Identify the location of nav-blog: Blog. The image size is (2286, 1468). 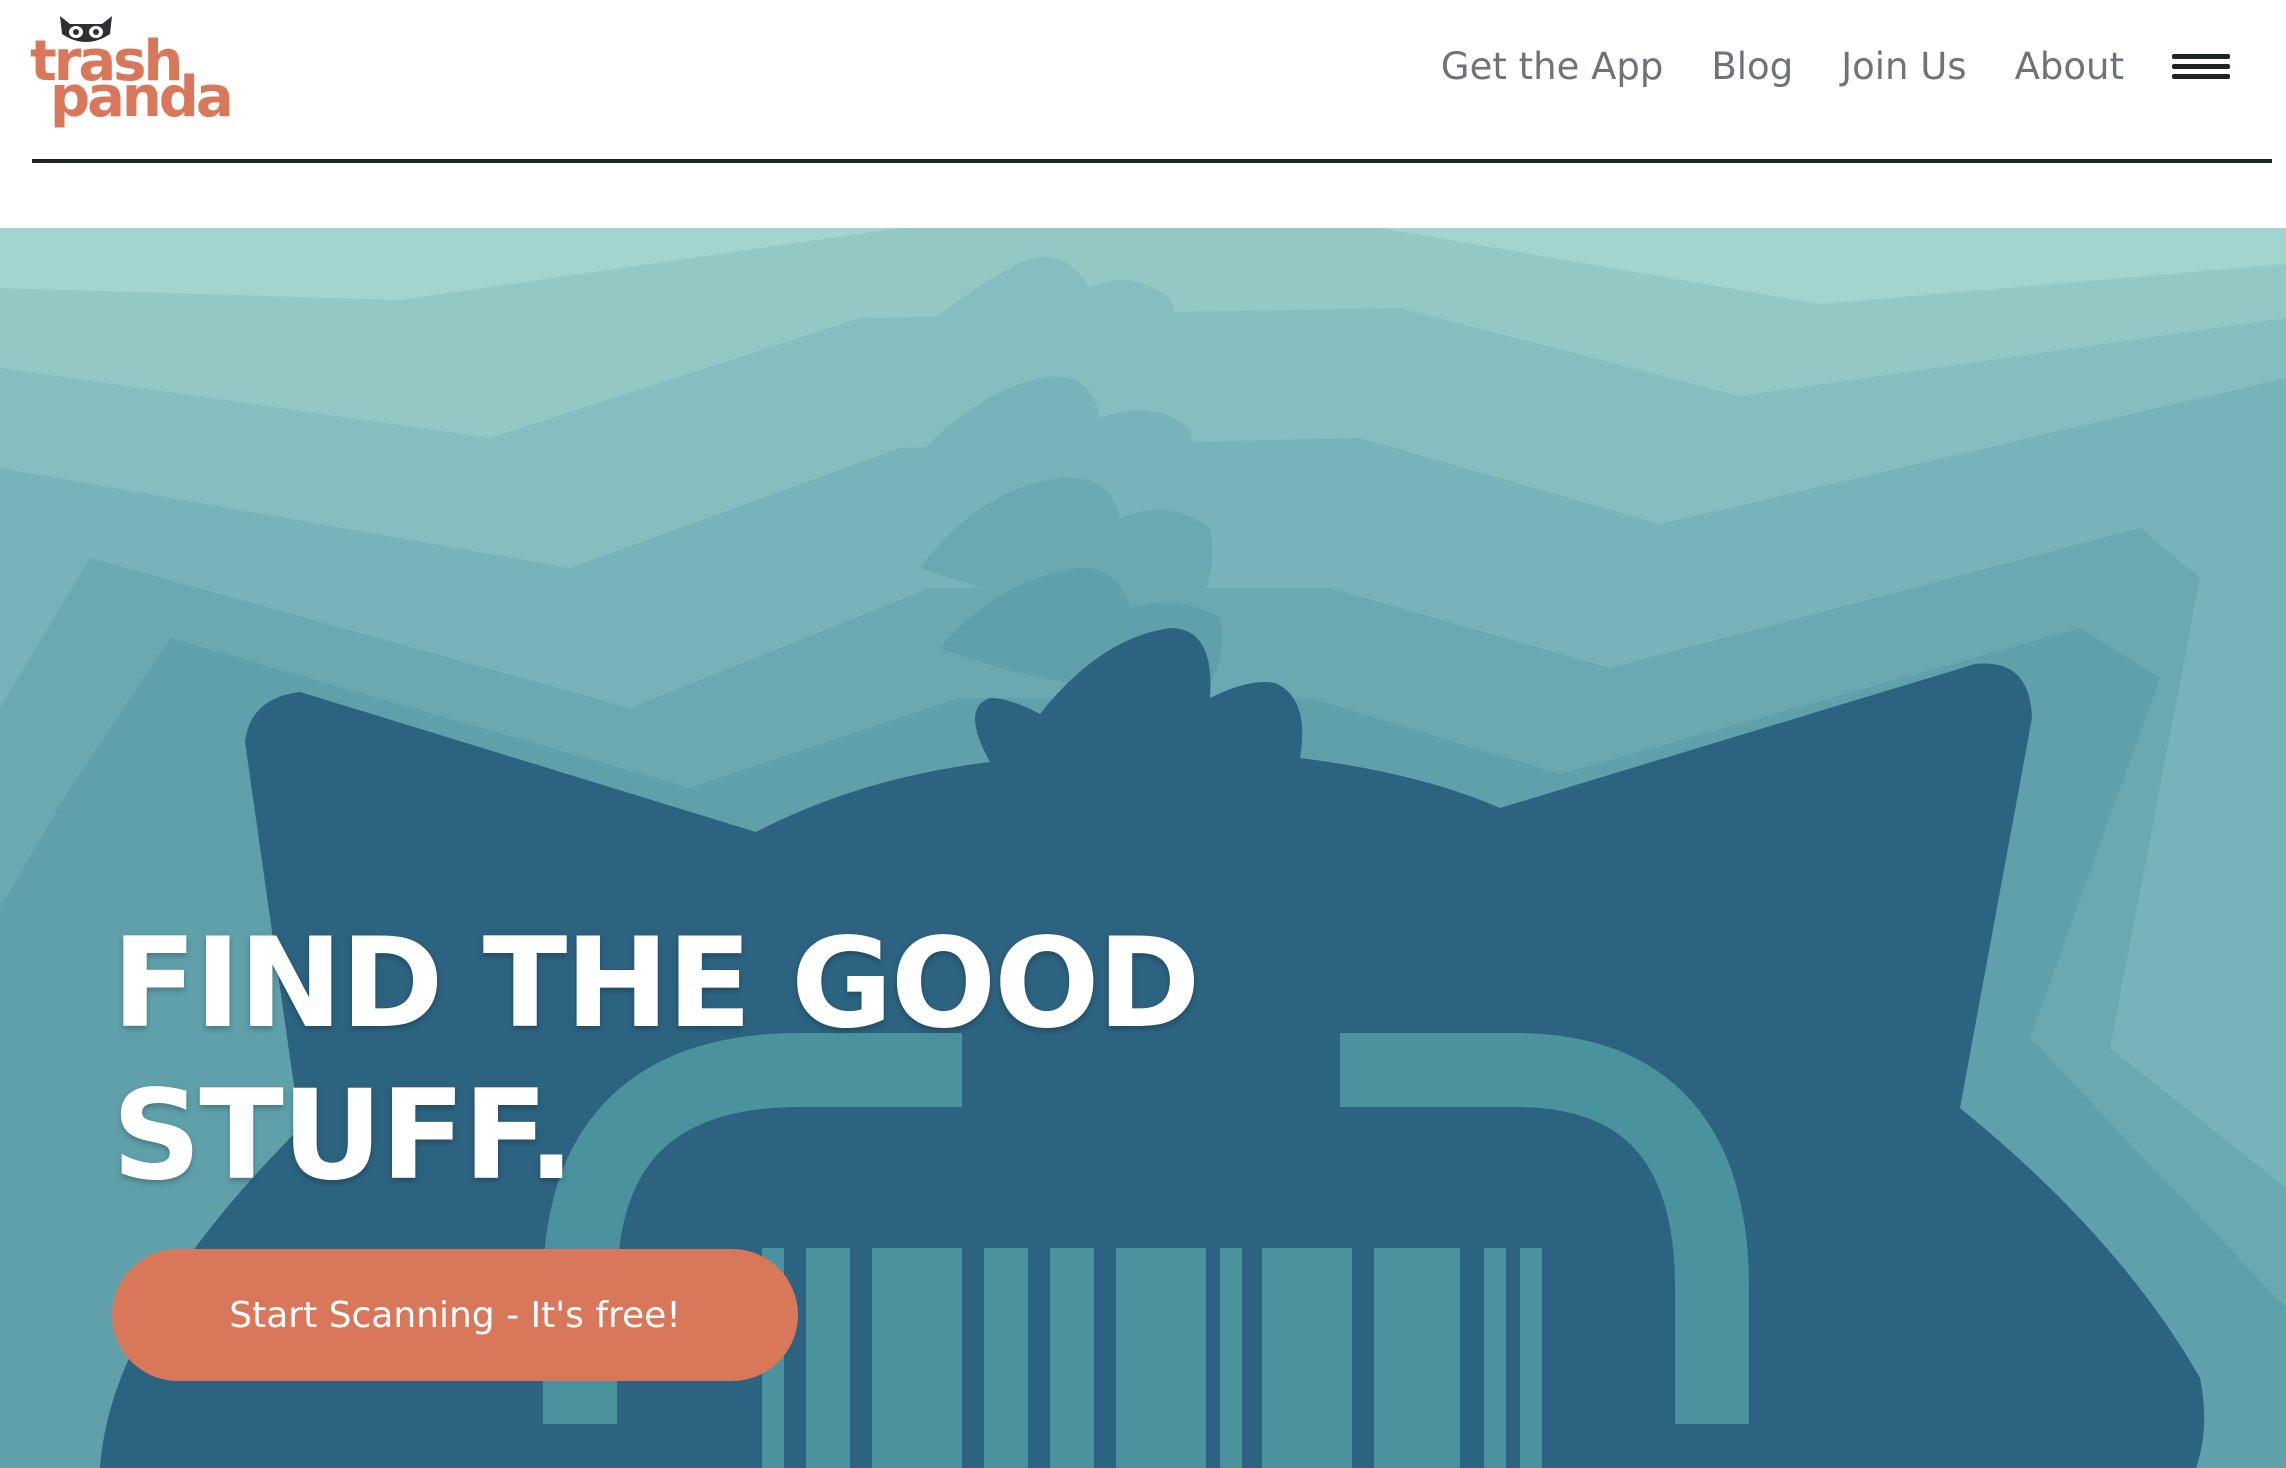
(1752, 66).